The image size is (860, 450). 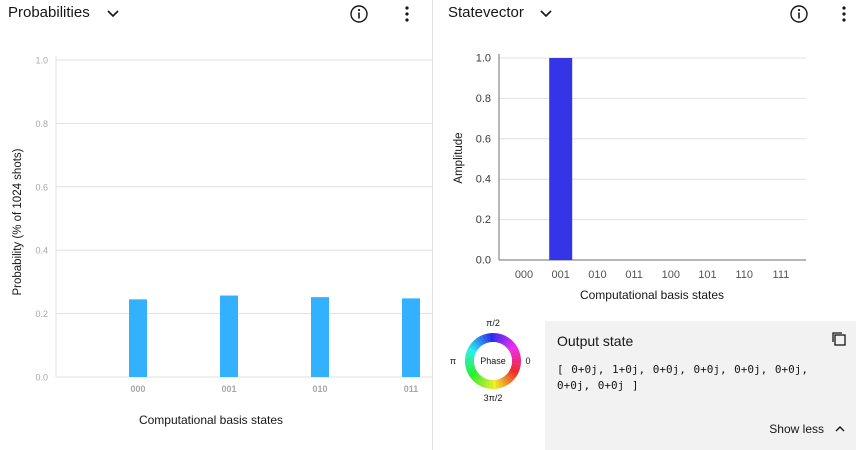 What do you see at coordinates (483, 261) in the screenshot?
I see `statevector-ytick-label: 0.0` at bounding box center [483, 261].